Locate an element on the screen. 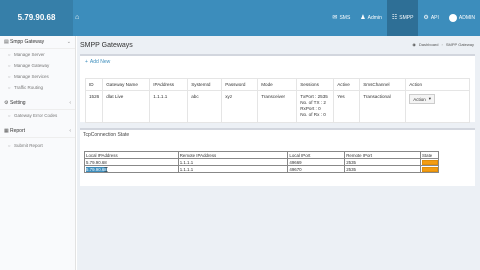  cell-local-port: 49669 is located at coordinates (316, 162).